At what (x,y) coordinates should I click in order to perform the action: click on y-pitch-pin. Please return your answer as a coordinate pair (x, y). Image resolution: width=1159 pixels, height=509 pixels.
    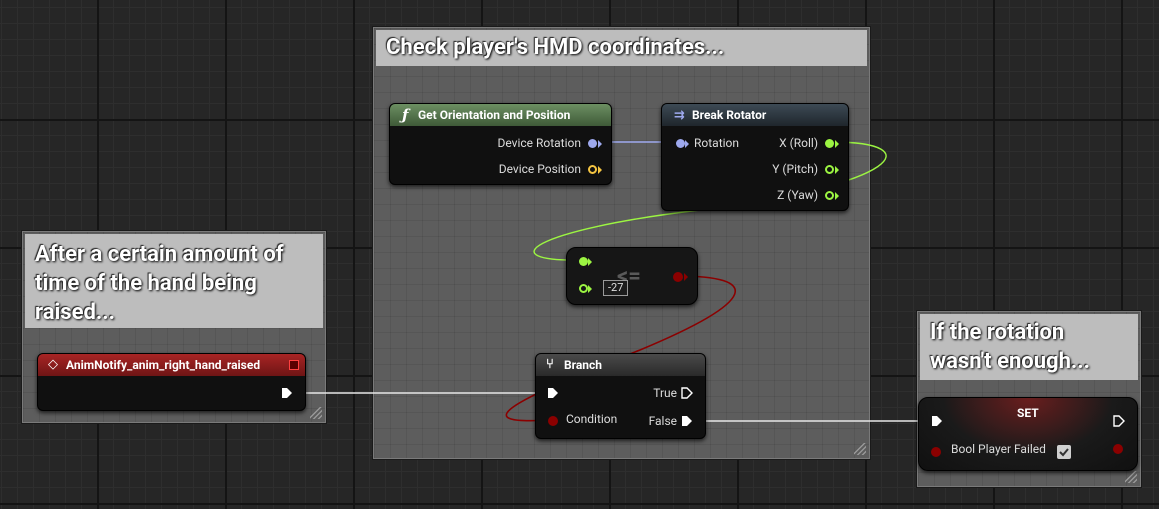
    Looking at the image, I should click on (829, 169).